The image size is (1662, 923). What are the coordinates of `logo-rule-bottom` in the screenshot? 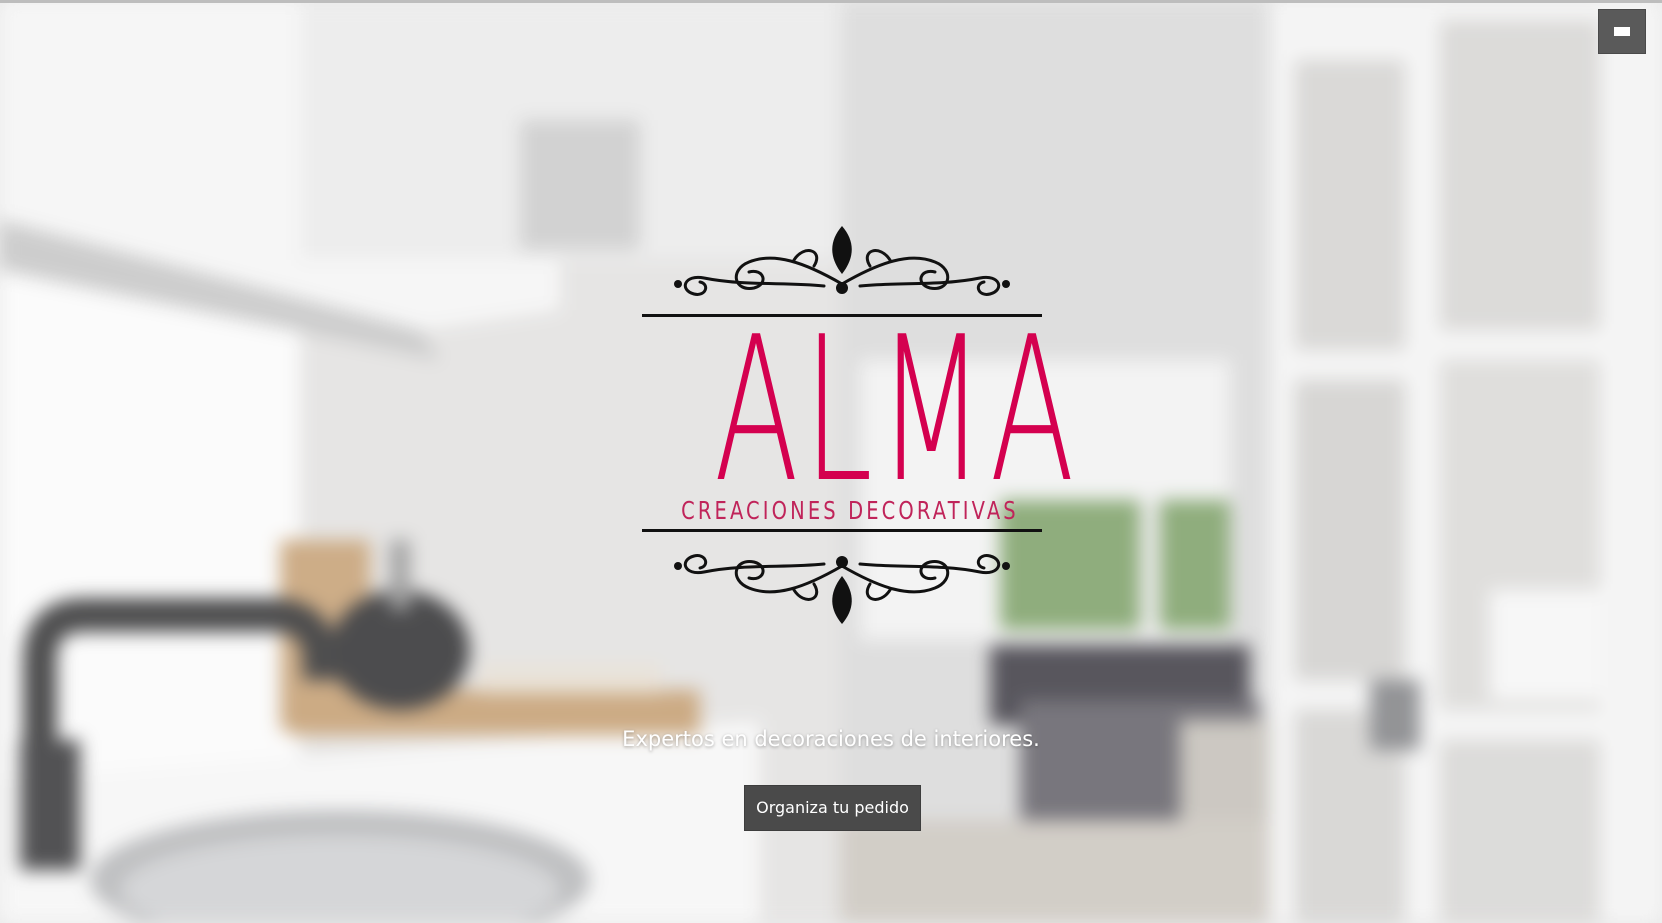 It's located at (842, 530).